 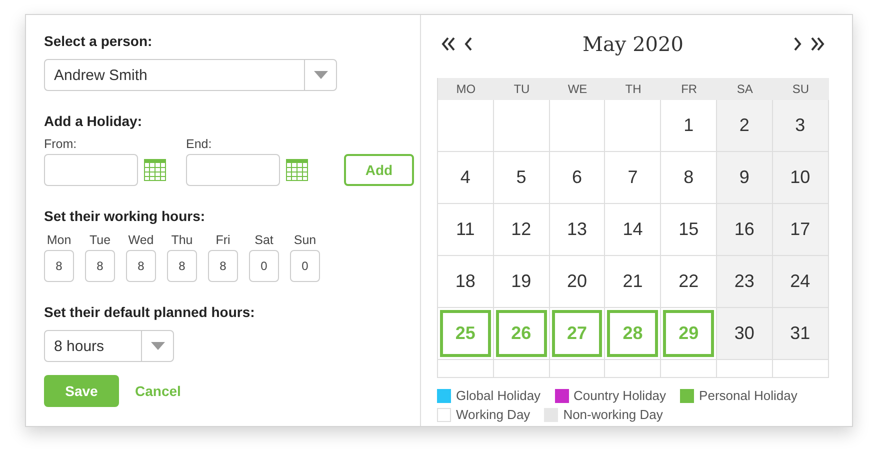 I want to click on calendar-day: 14, so click(x=632, y=229).